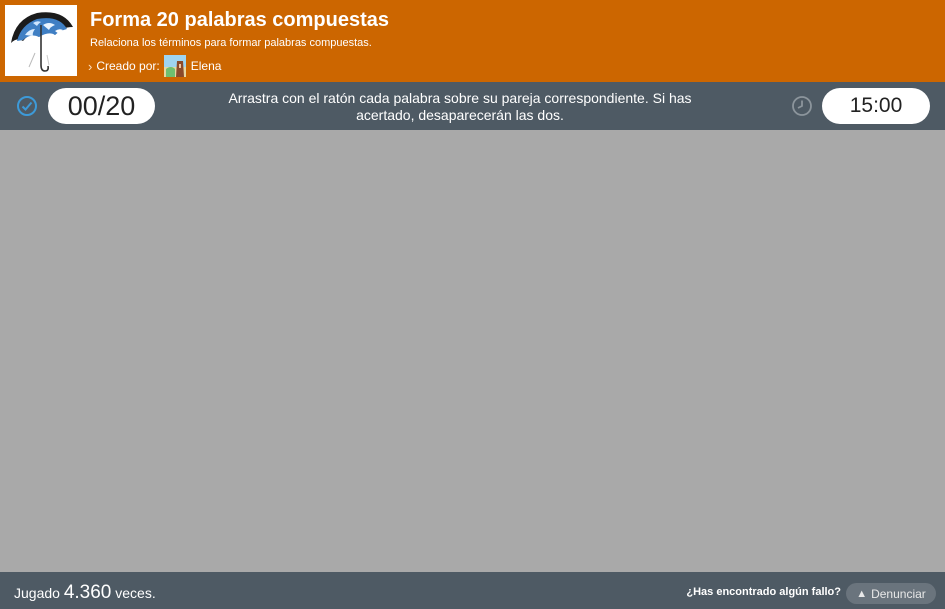  What do you see at coordinates (876, 106) in the screenshot?
I see `timer-display: 15:00` at bounding box center [876, 106].